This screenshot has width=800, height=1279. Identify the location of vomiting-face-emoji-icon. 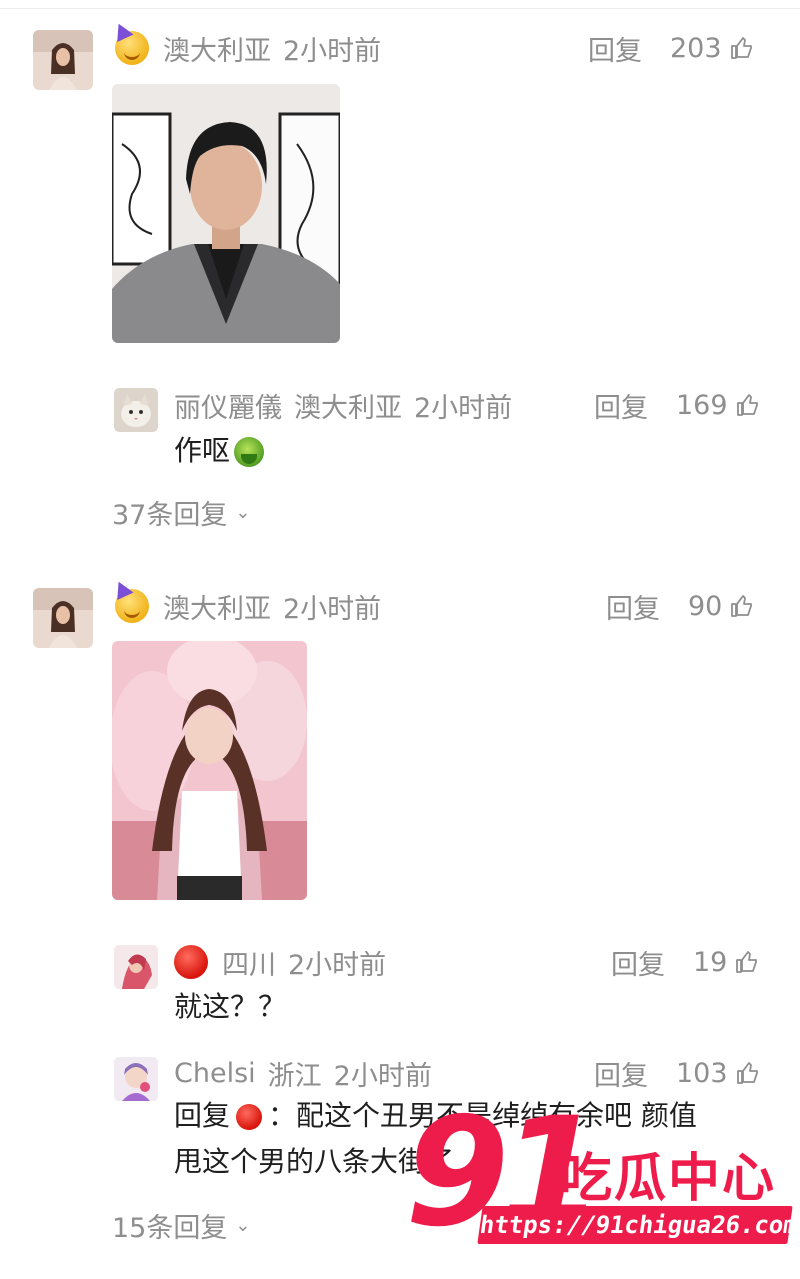
(249, 452).